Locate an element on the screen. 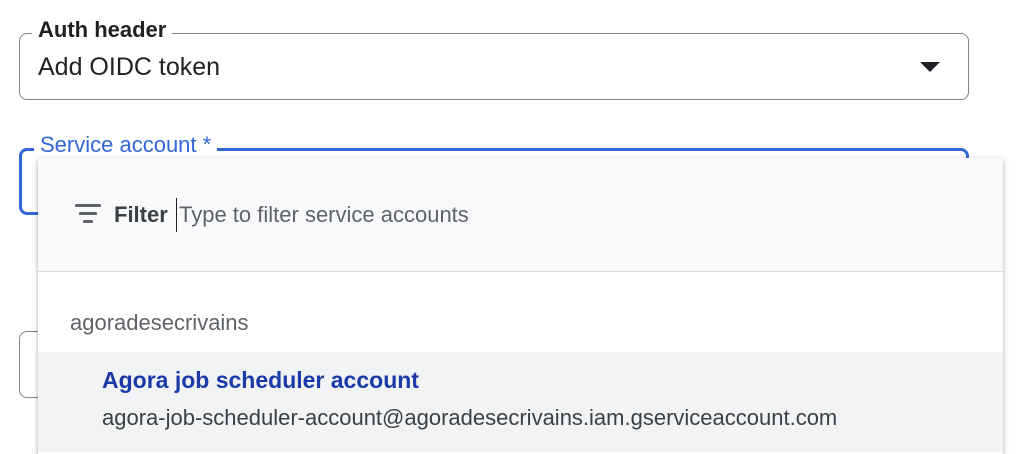  project-group-header: agoradesecrivains is located at coordinates (159, 322).